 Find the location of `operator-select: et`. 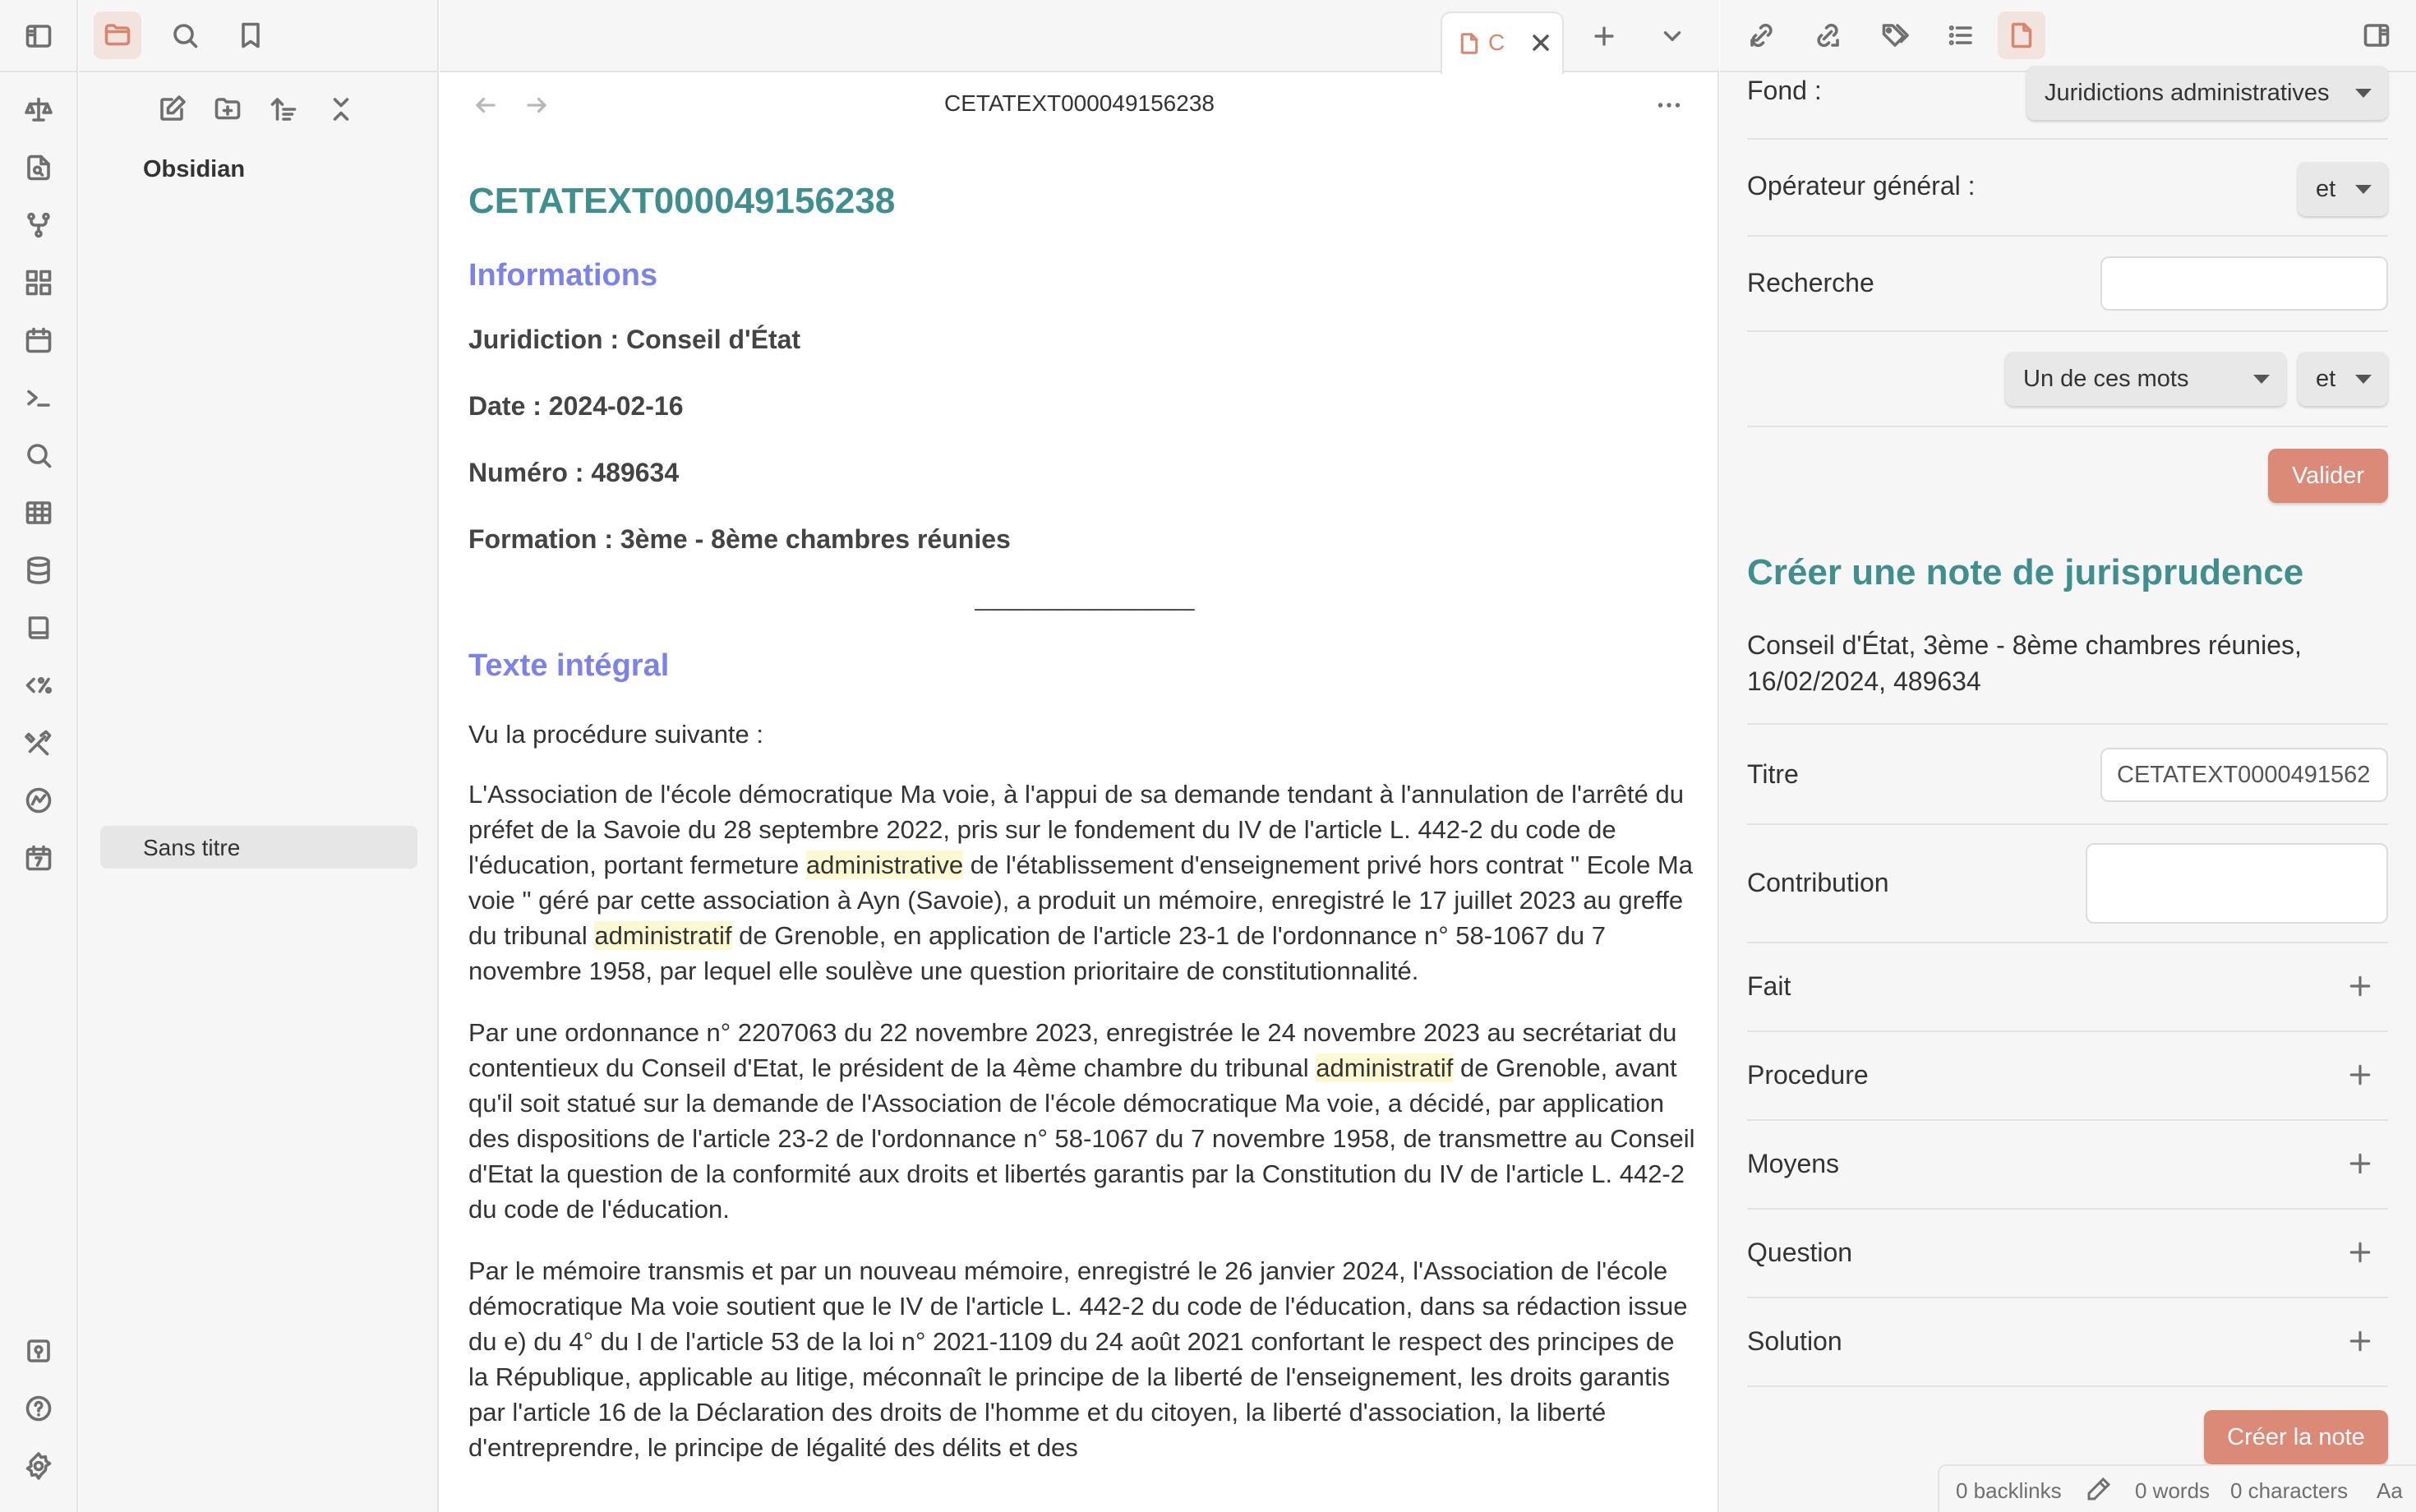

operator-select: et is located at coordinates (2343, 189).